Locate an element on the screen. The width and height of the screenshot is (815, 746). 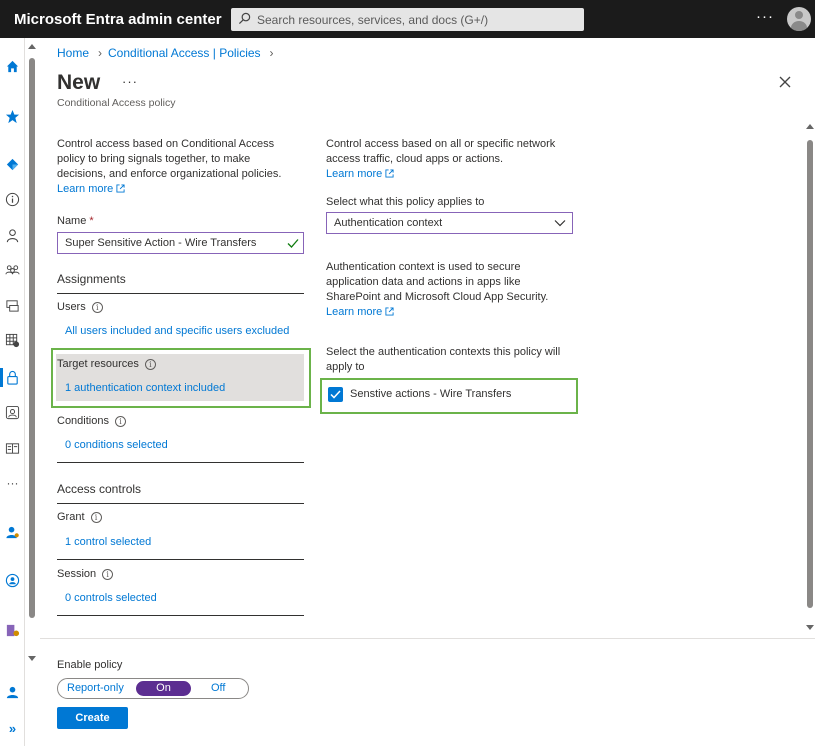
grant-label-text: Grant is located at coordinates (71, 517).